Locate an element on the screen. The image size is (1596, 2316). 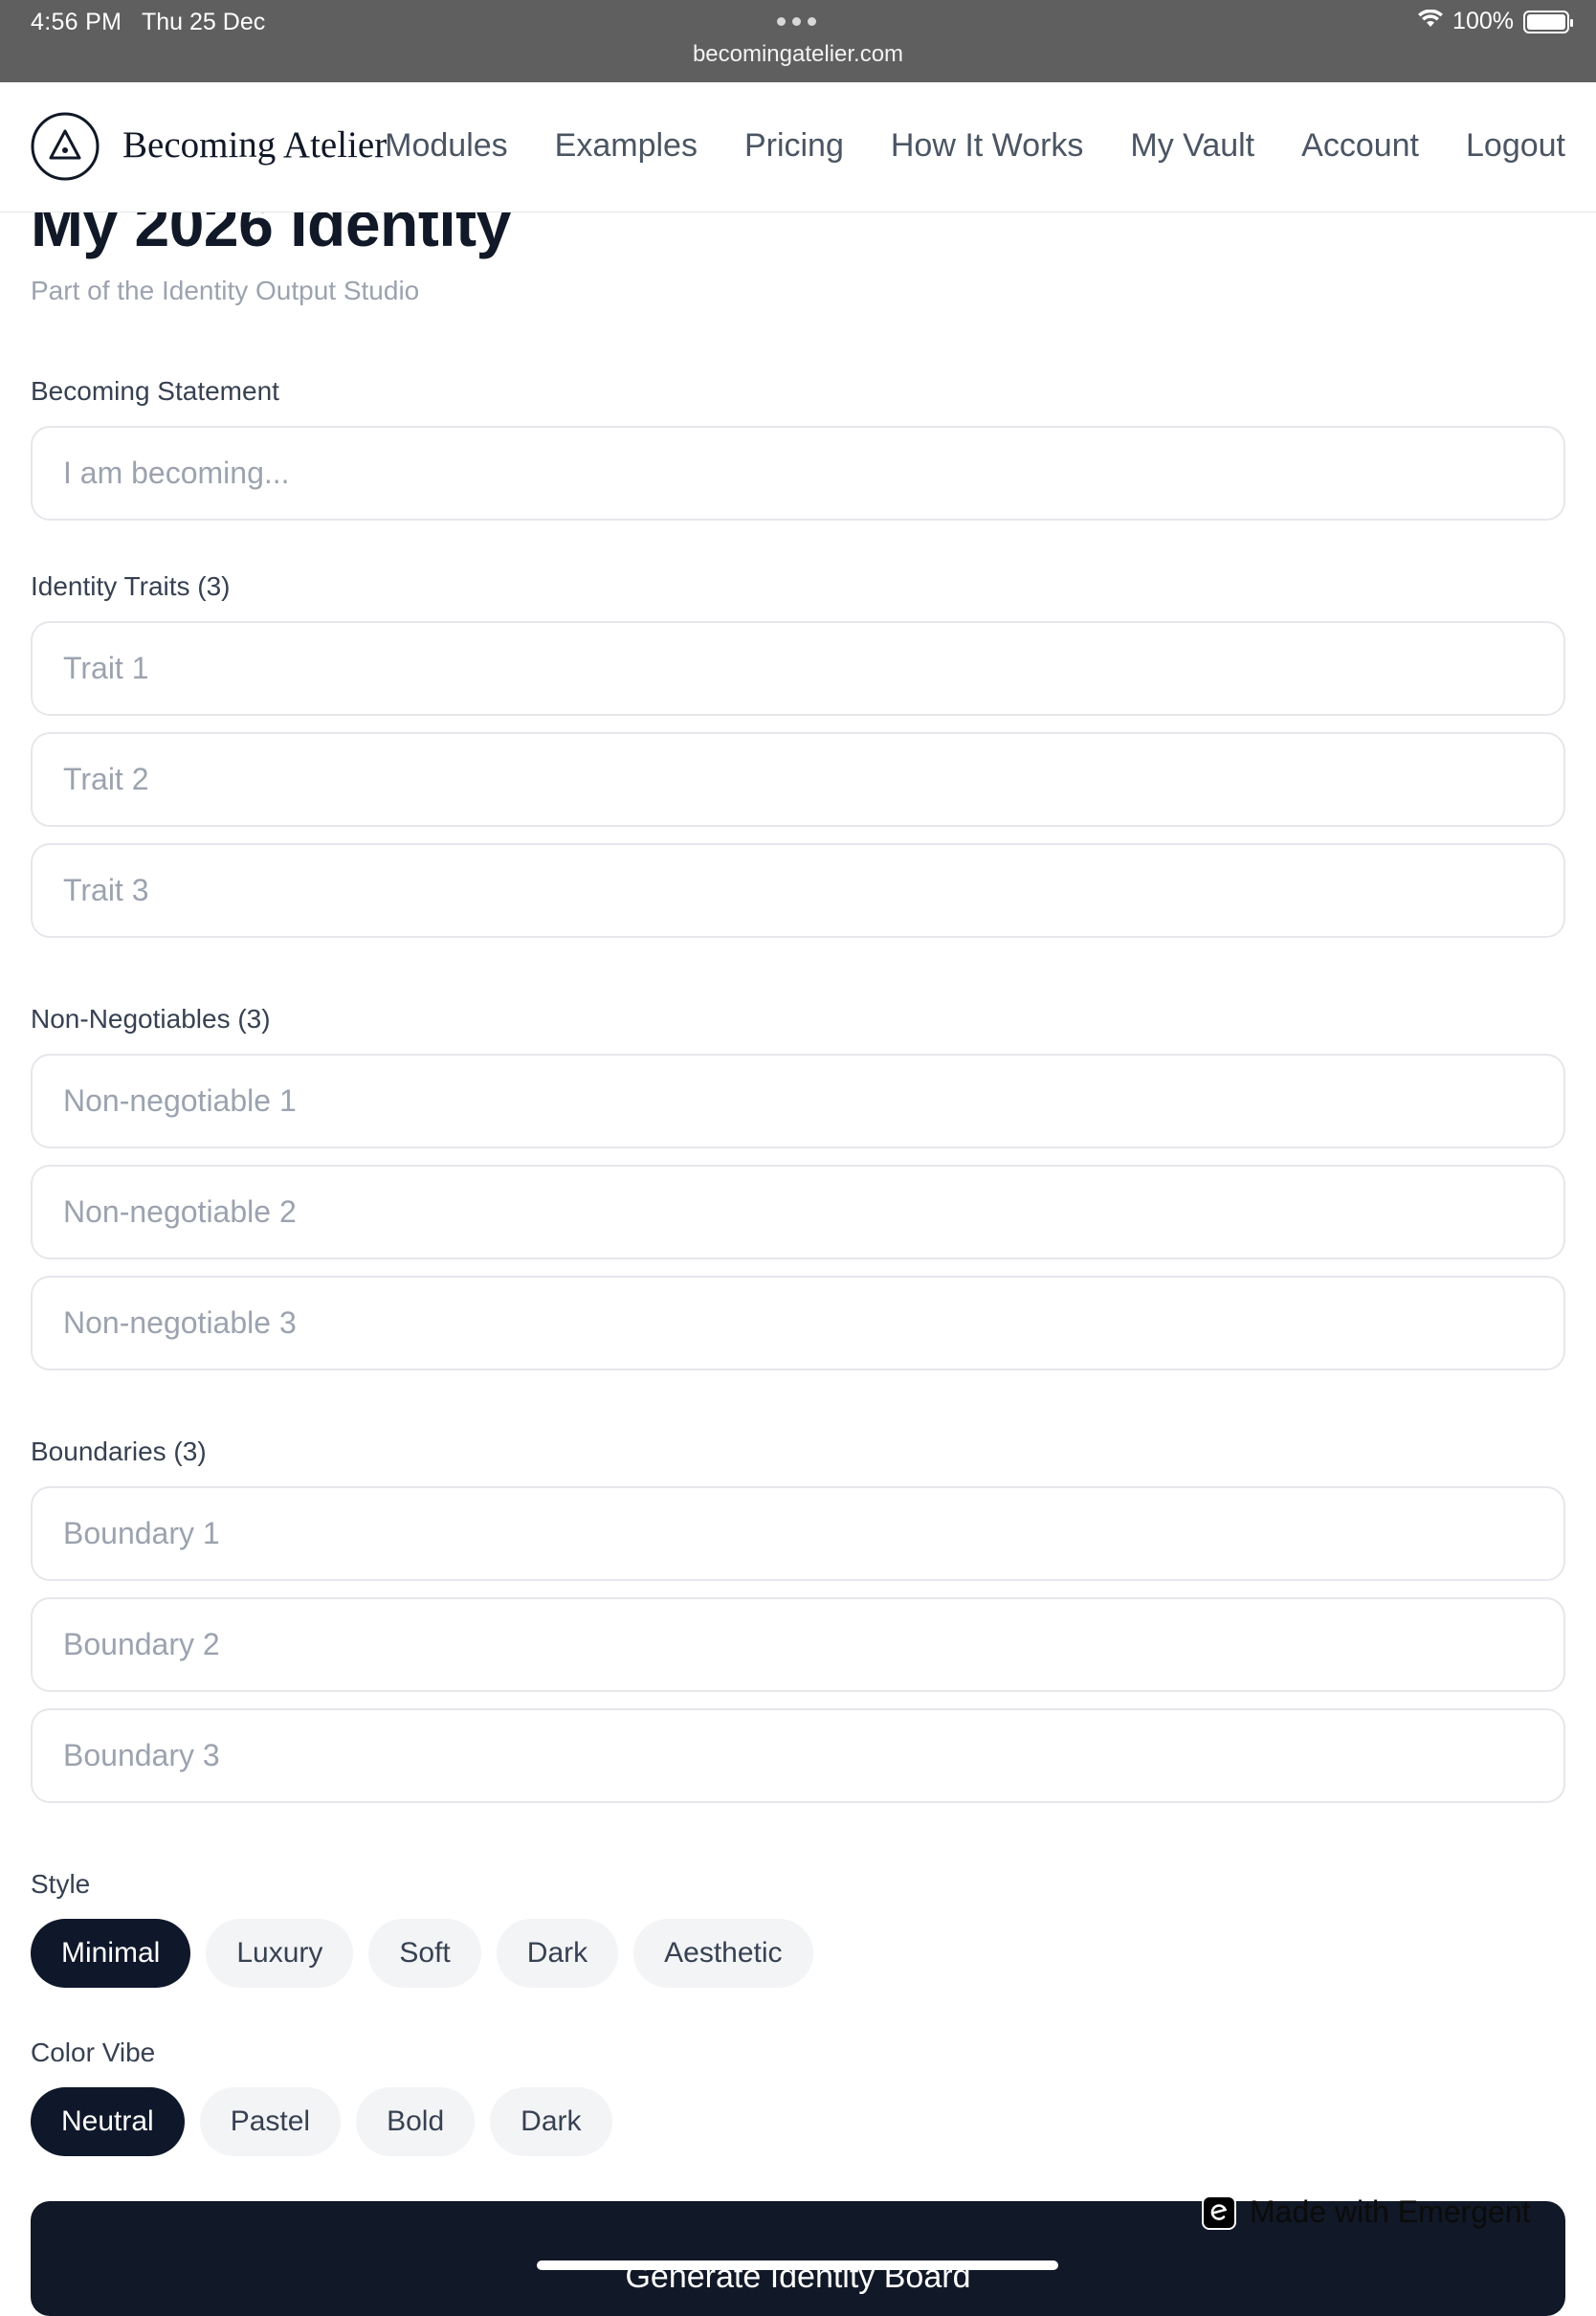
trait-2-input is located at coordinates (798, 779).